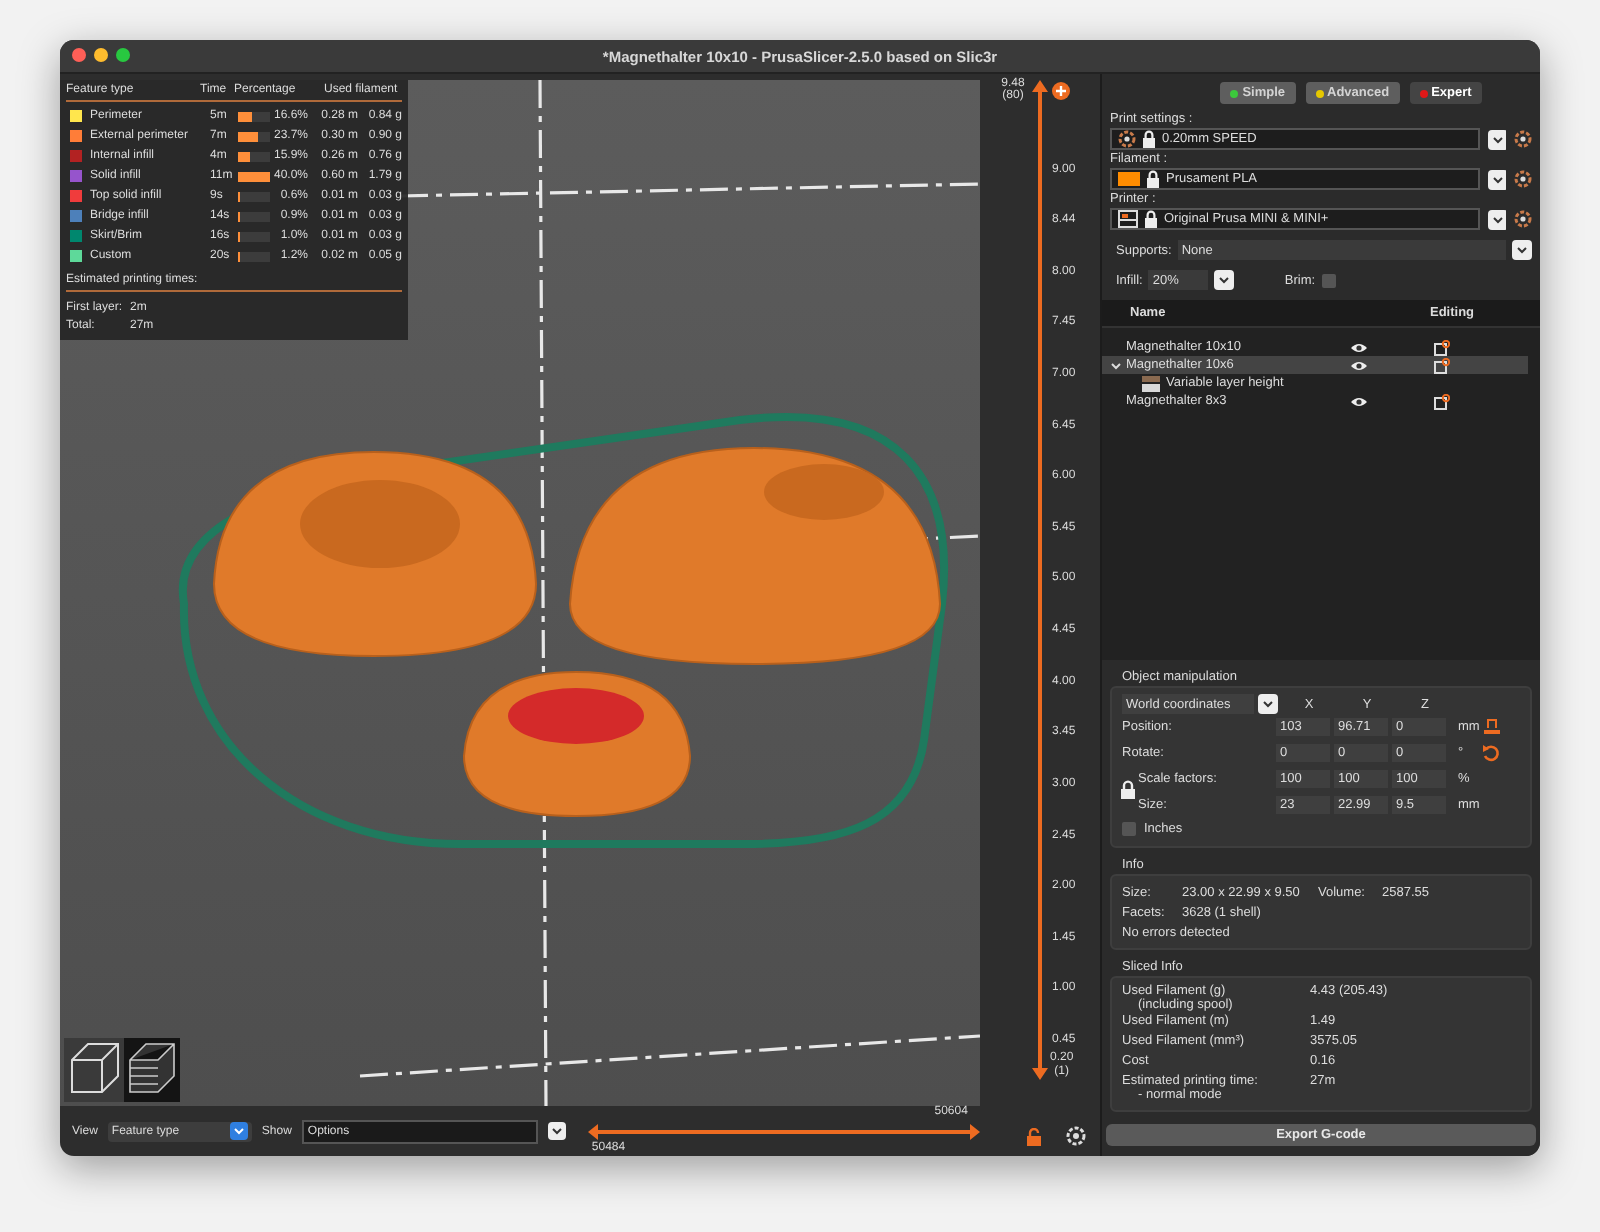 The image size is (1600, 1232). Describe the element at coordinates (94, 1070) in the screenshot. I see `cube-view-icon` at that location.